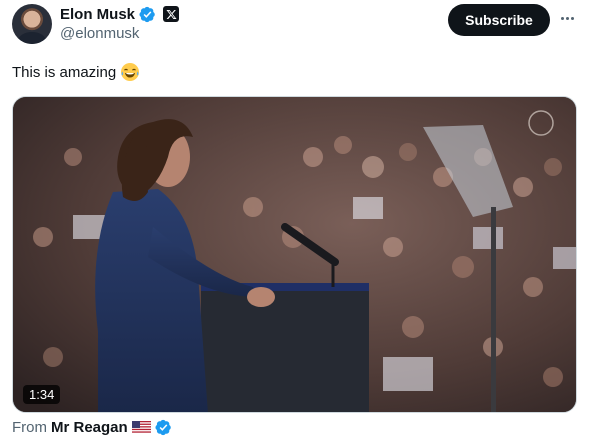  What do you see at coordinates (32, 24) in the screenshot?
I see `author-avatar` at bounding box center [32, 24].